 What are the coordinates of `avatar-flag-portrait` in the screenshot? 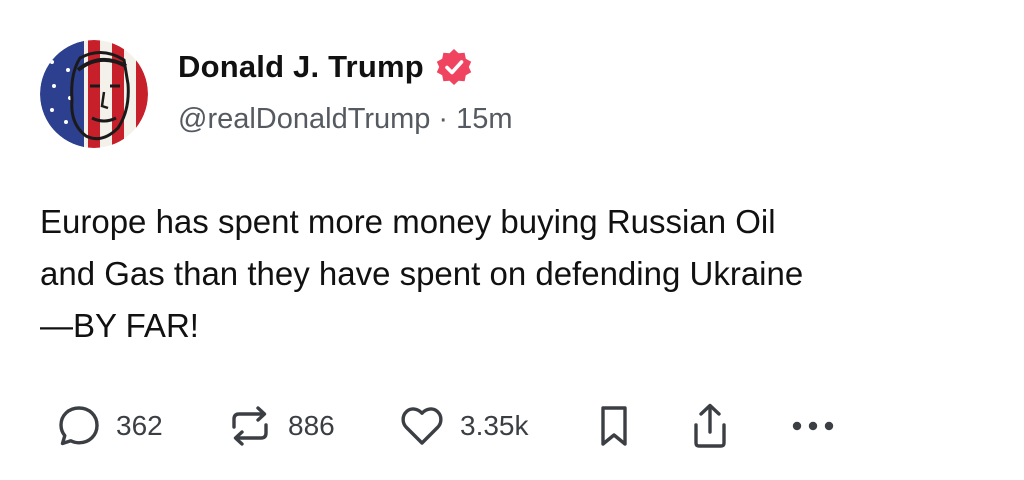 It's located at (94, 94).